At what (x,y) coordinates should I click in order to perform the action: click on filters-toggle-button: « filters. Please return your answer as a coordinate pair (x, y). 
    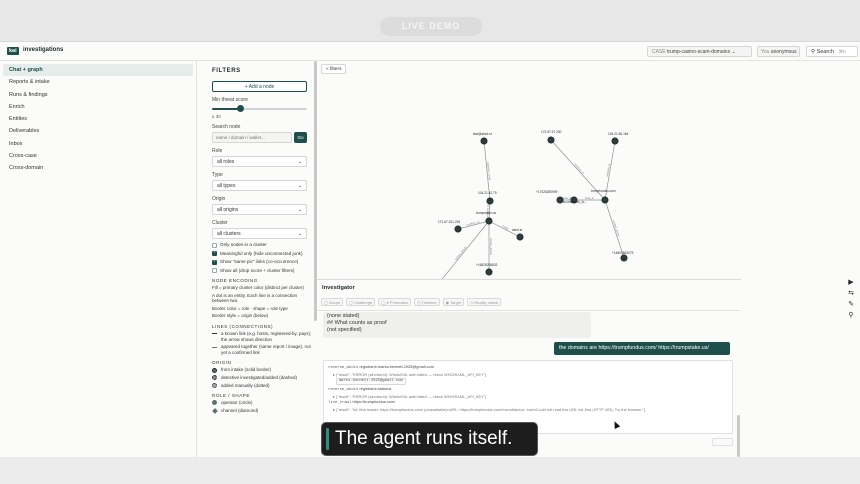
    Looking at the image, I should click on (334, 69).